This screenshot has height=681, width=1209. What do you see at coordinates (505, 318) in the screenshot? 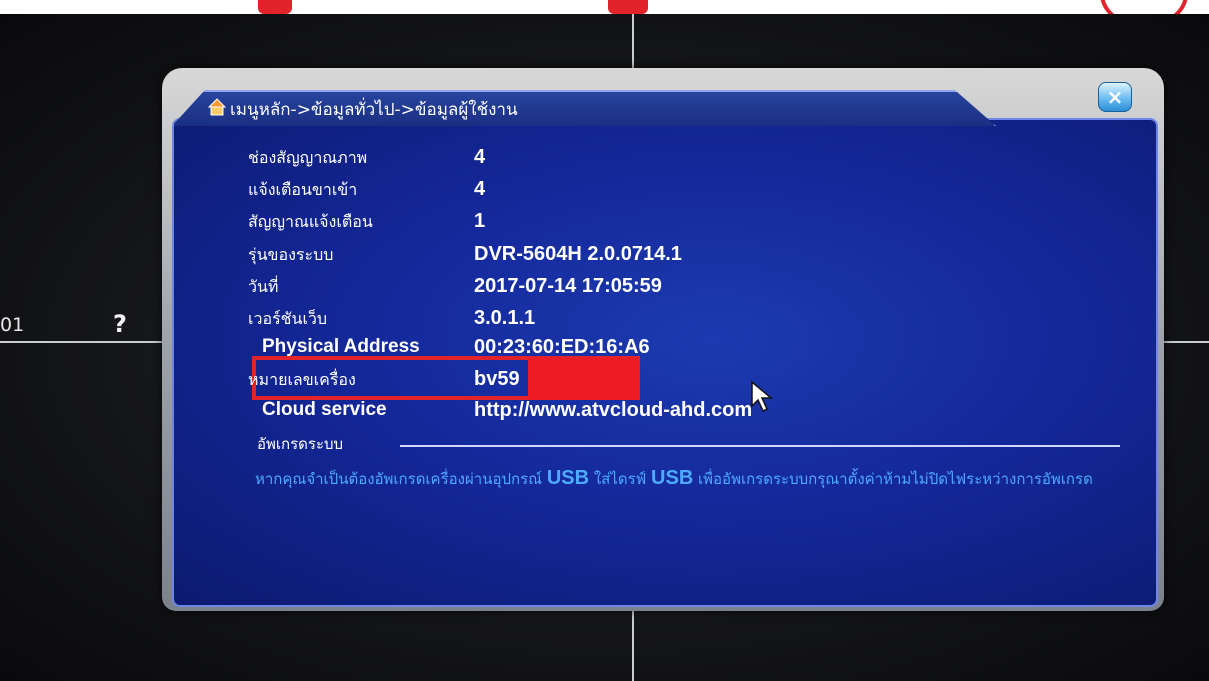
I see `info-value: 3.0.1.1` at bounding box center [505, 318].